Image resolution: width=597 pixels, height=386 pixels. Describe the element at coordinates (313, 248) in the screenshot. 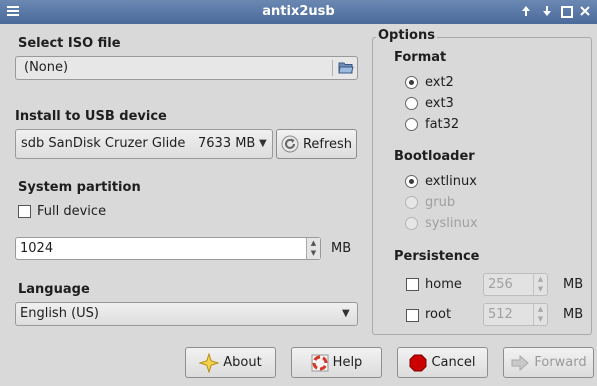

I see `partition-size-spinner: ▲ ▼` at that location.